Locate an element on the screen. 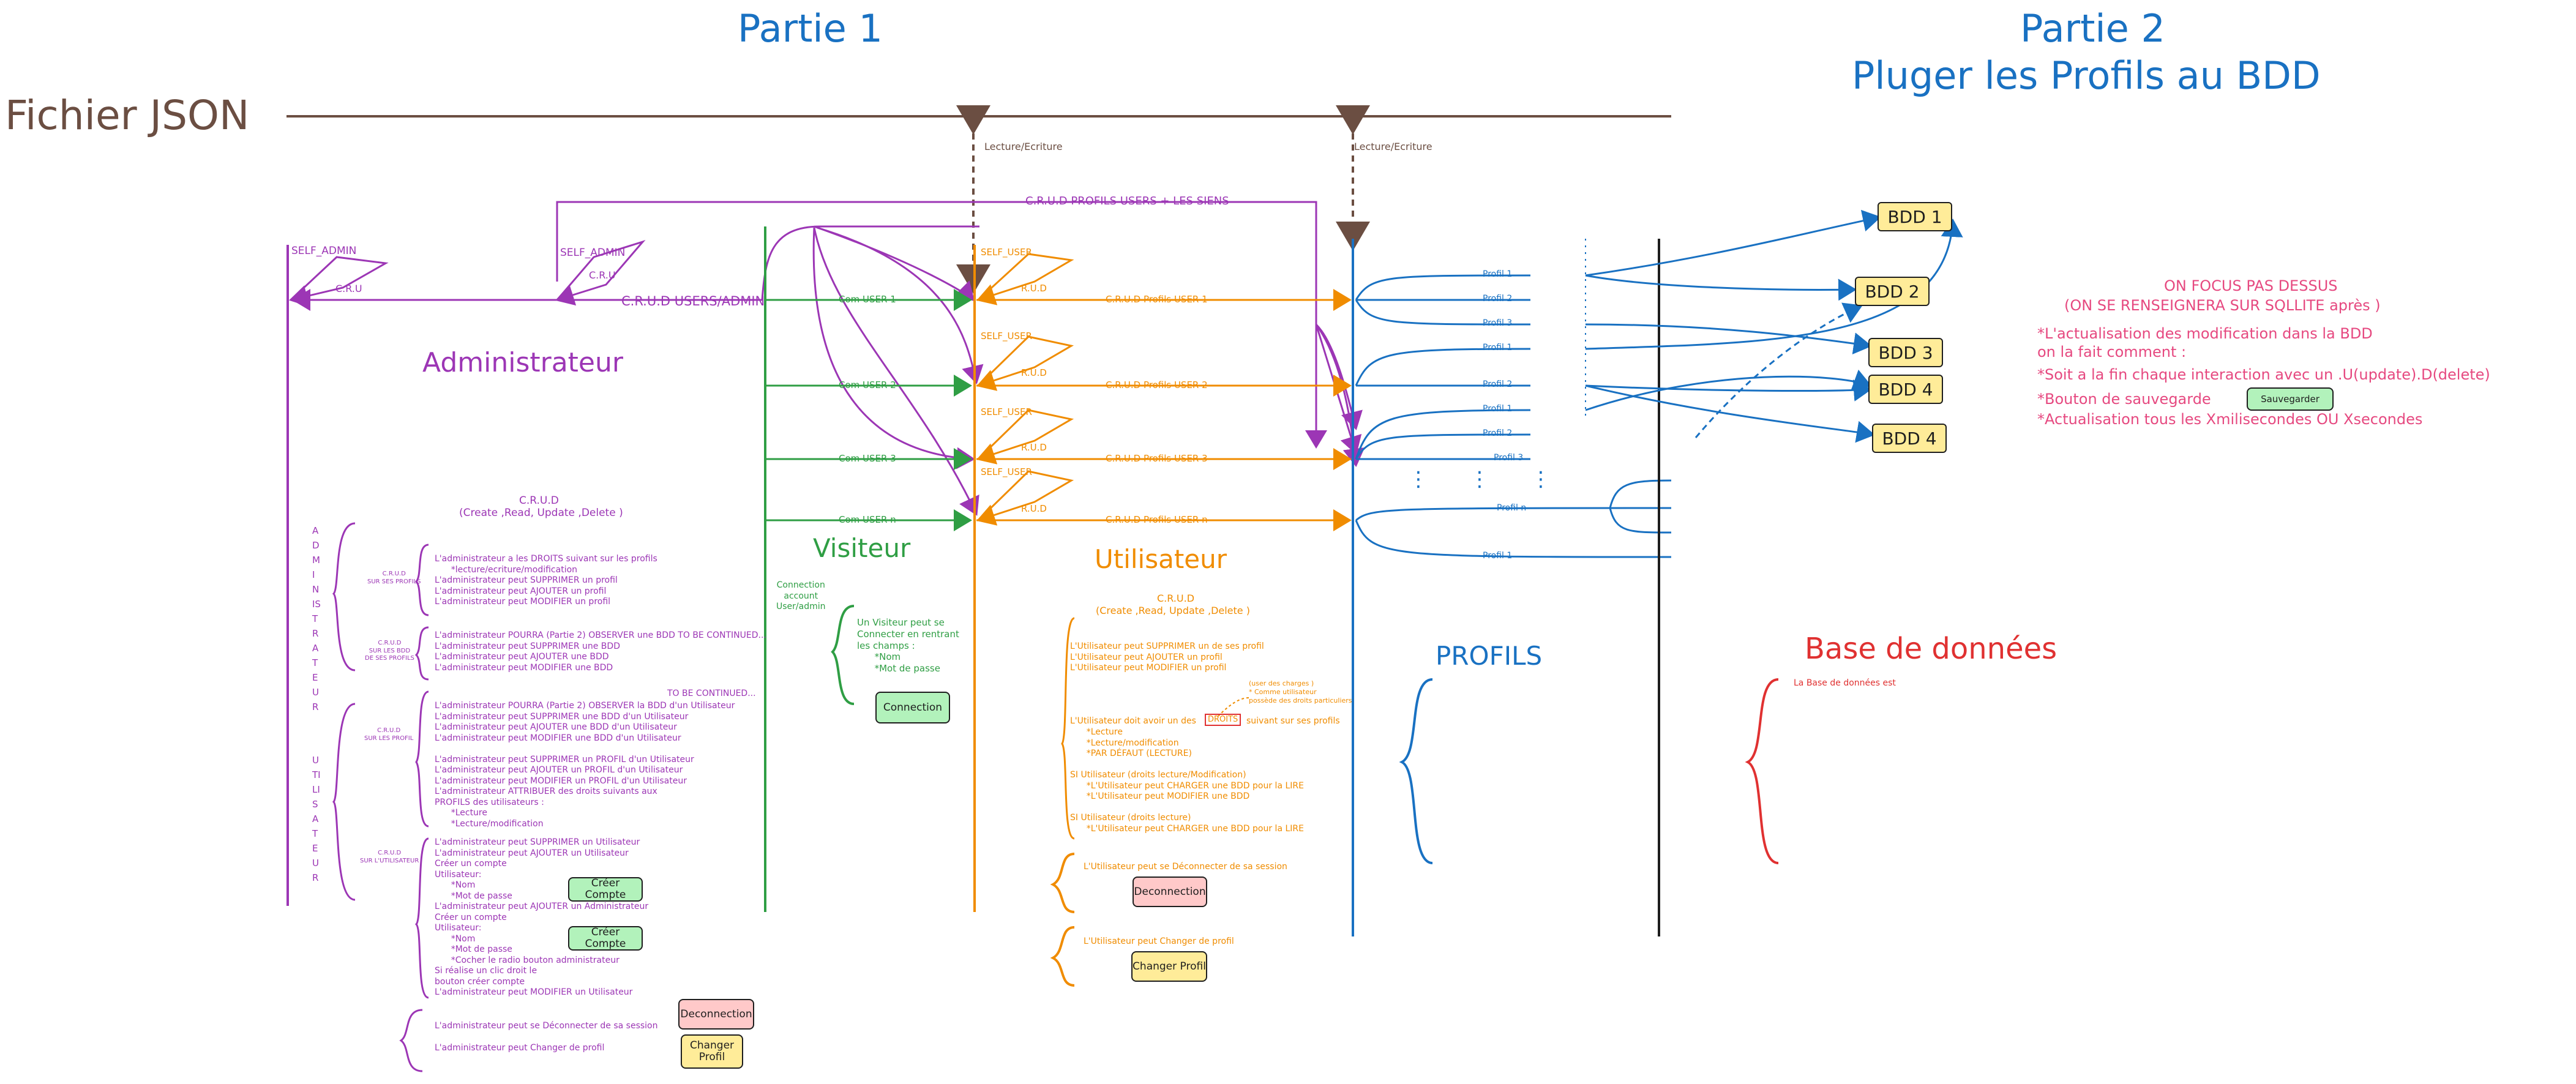 This screenshot has width=2576, height=1084. bdd-4-box-second: BDD 4 is located at coordinates (1909, 438).